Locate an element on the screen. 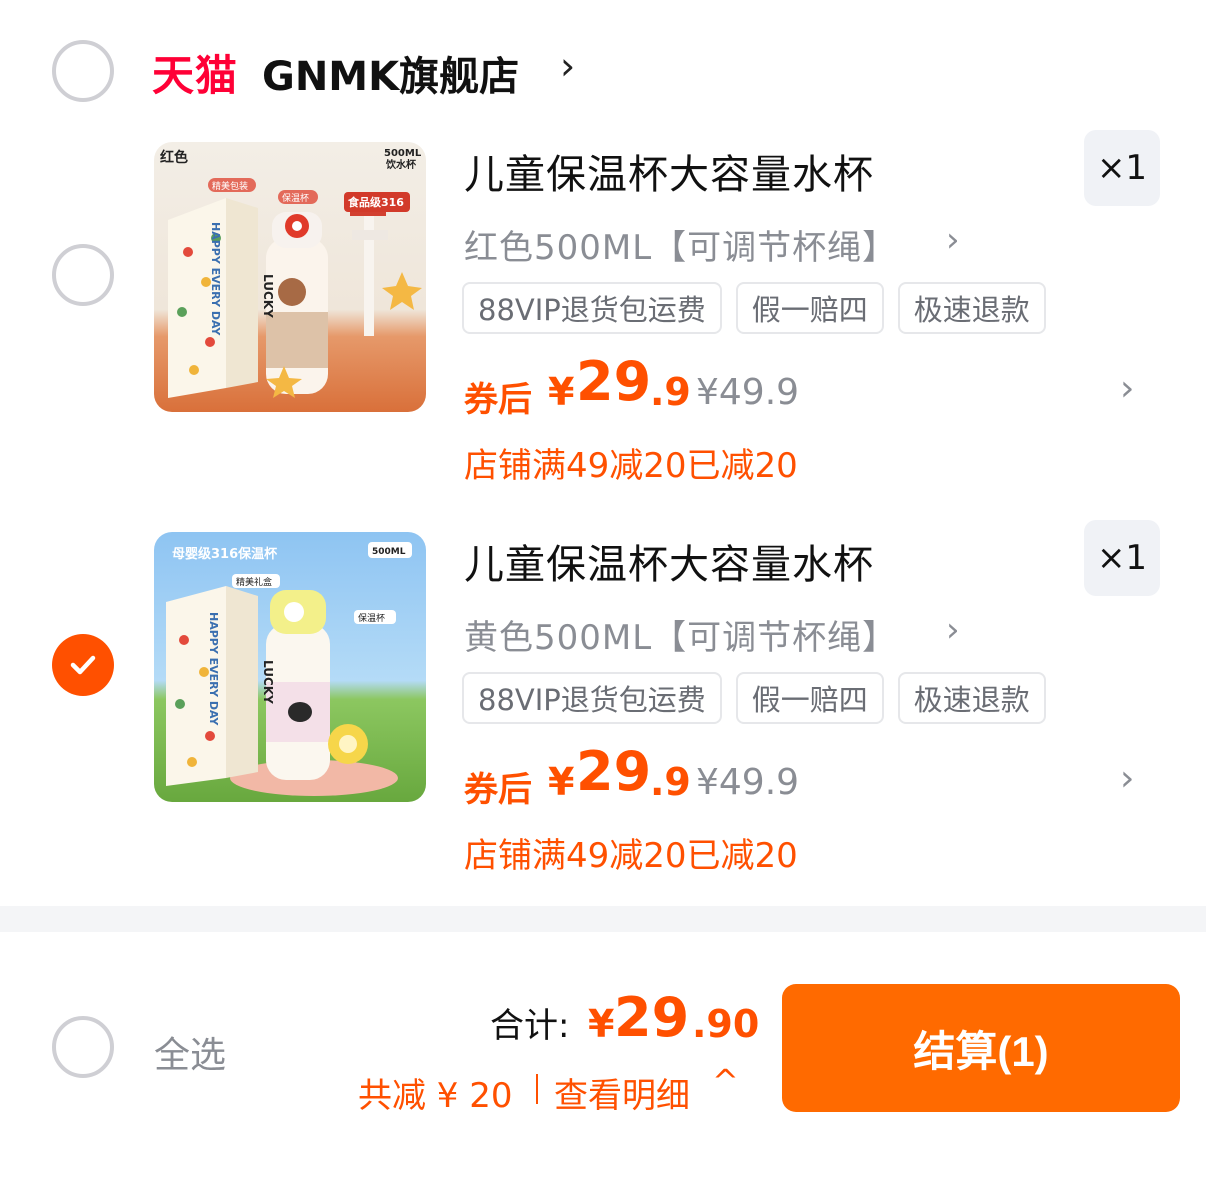  thumb-size-sub: 饮水杯 is located at coordinates (401, 164).